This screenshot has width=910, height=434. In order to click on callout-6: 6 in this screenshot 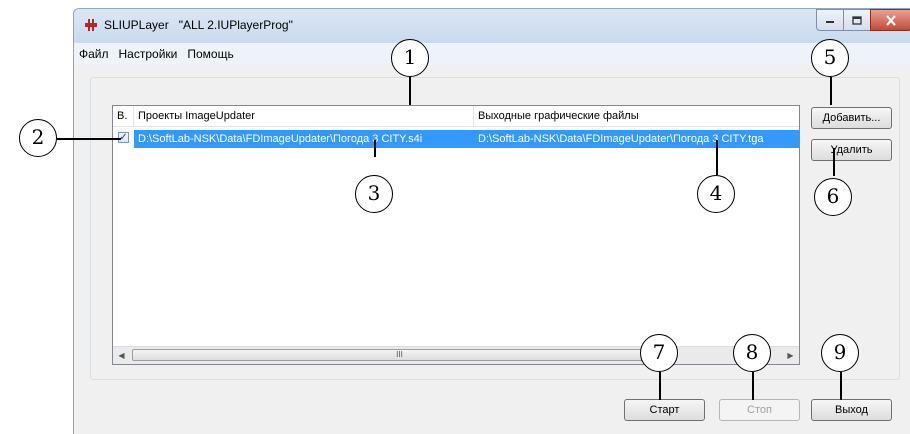, I will do `click(833, 197)`.